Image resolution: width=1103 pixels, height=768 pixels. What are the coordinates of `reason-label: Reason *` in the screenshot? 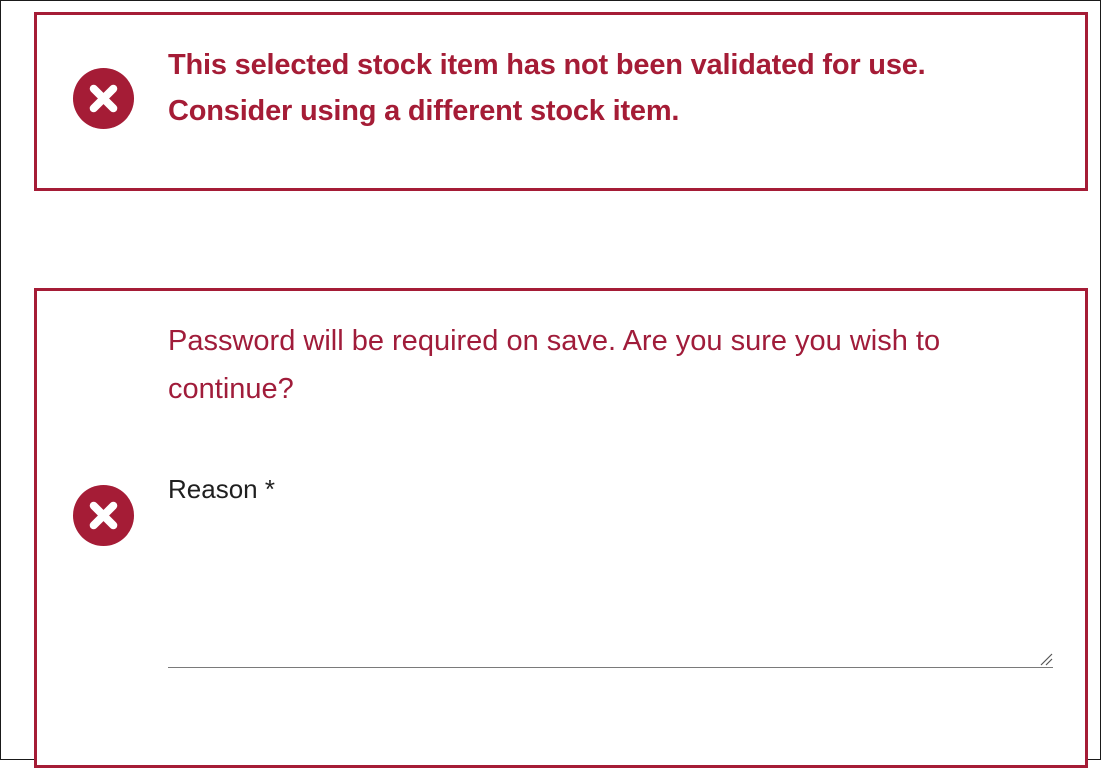 It's located at (221, 489).